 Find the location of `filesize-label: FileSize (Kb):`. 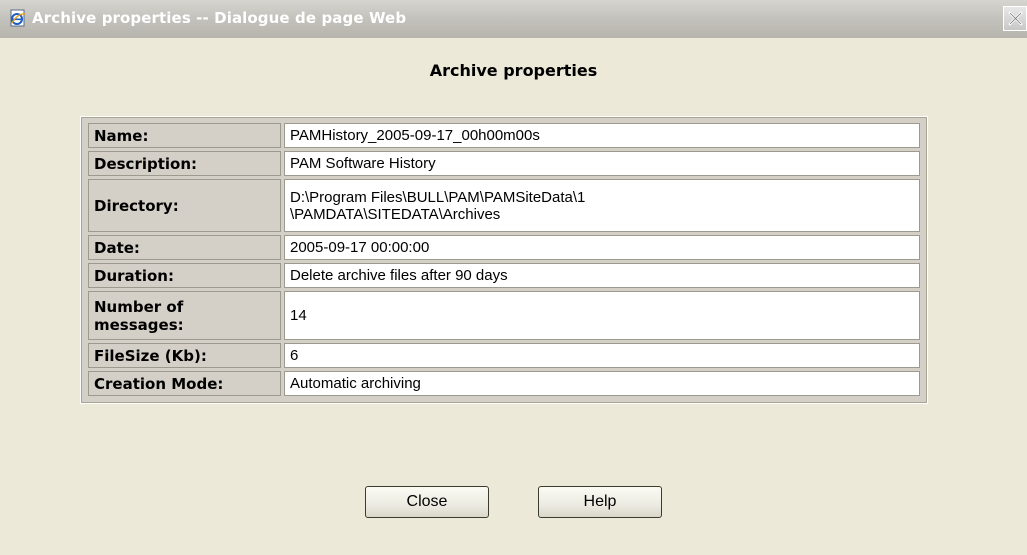

filesize-label: FileSize (Kb): is located at coordinates (184, 355).